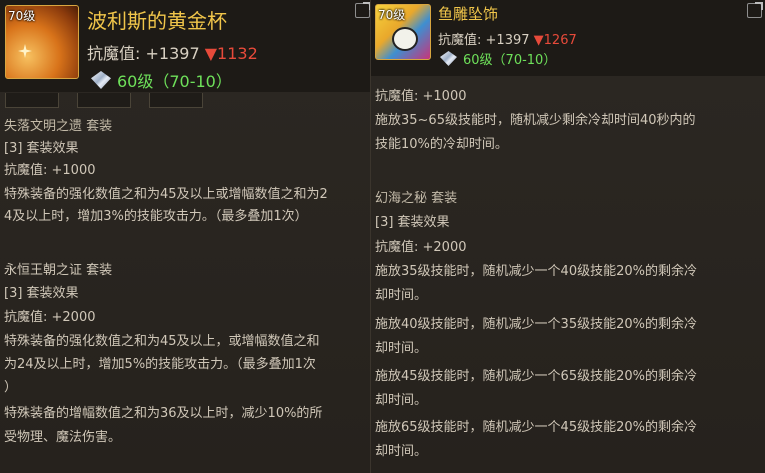 This screenshot has width=765, height=473. Describe the element at coordinates (156, 216) in the screenshot. I see `set-effect-line: 4及以上时，增加3%的技能攻击力。（最多叠加1次）` at that location.